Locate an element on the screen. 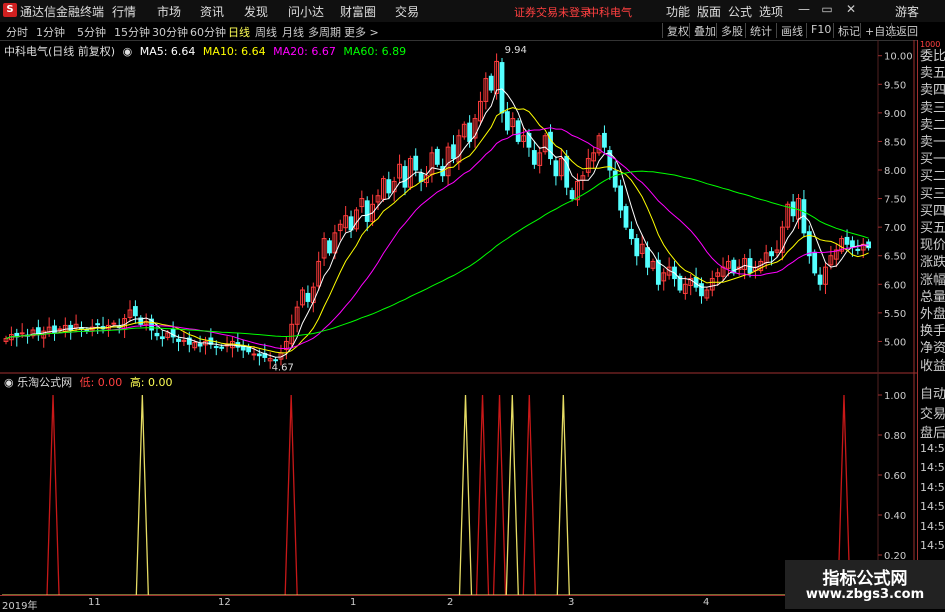  panel-lower-8: 14:56 is located at coordinates (932, 545).